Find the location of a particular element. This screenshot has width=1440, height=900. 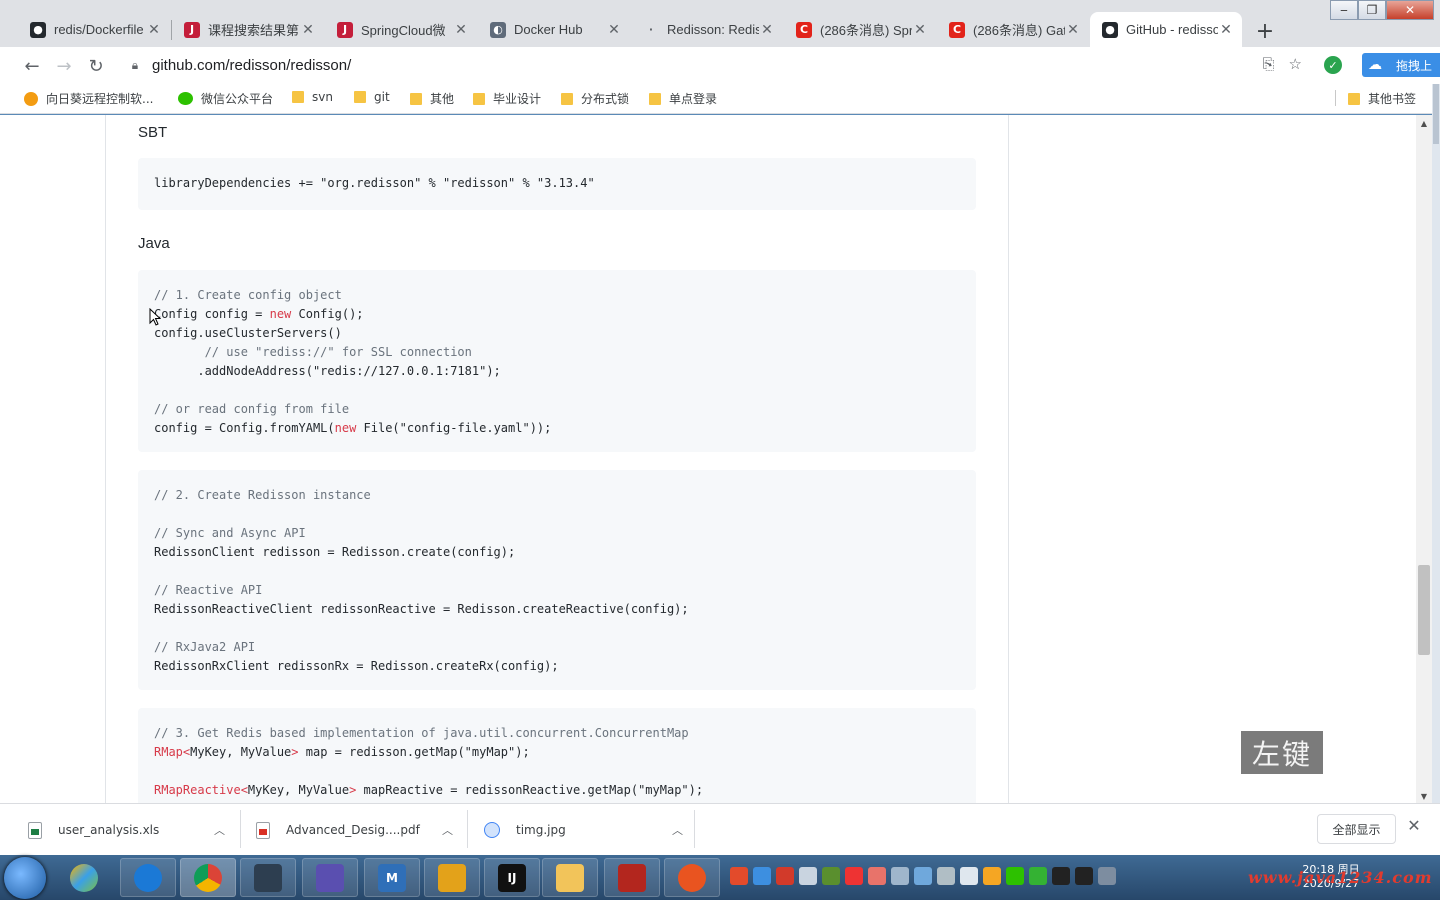

star-icon: ☆ is located at coordinates (1295, 64).